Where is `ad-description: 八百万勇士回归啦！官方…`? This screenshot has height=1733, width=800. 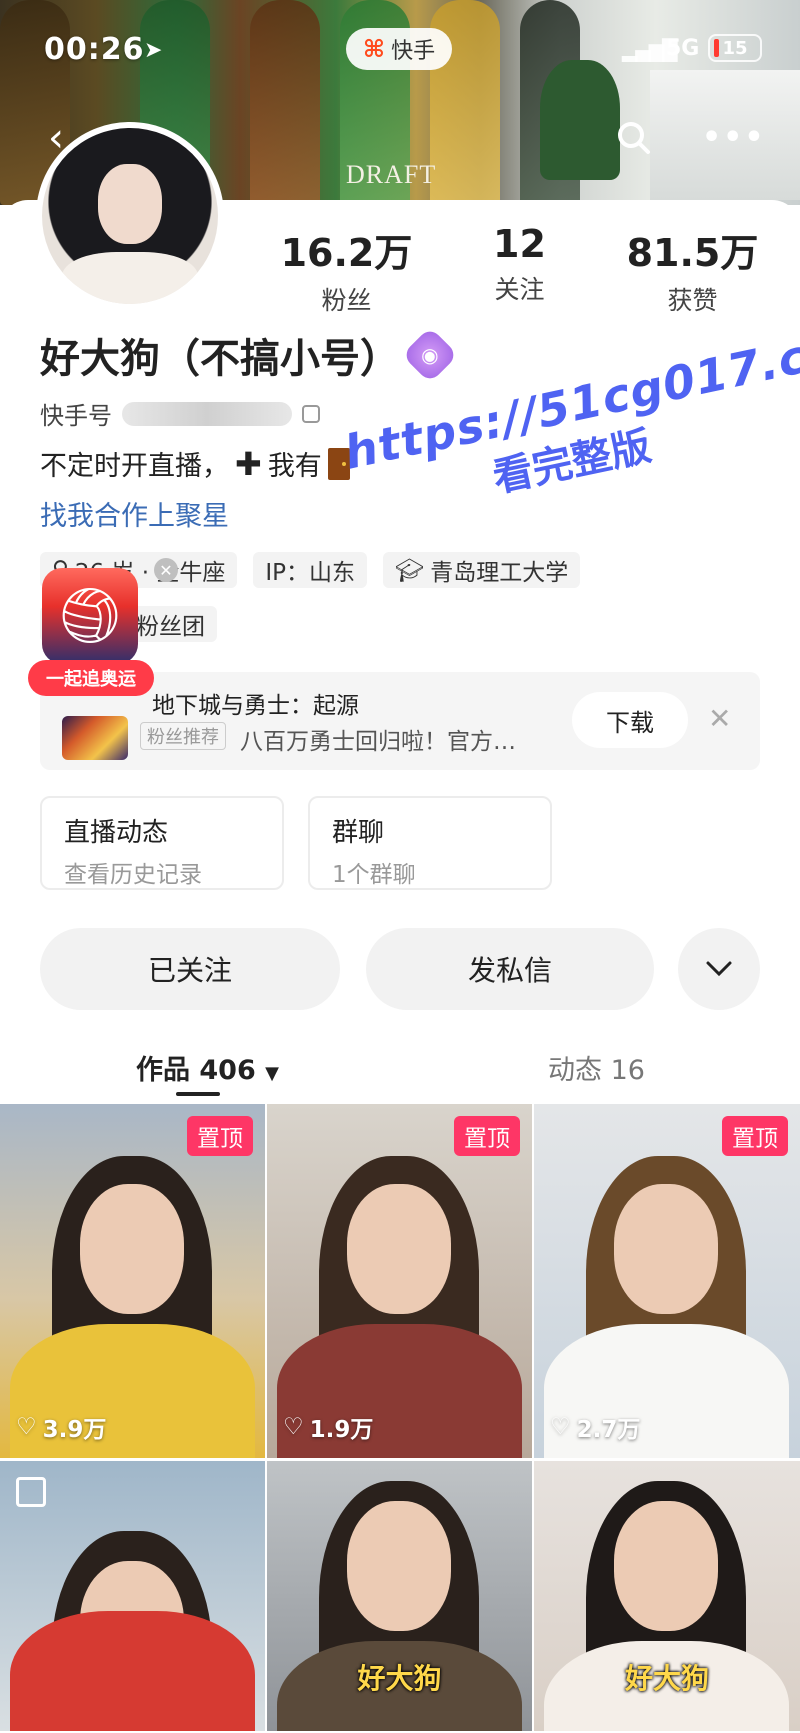
ad-description: 八百万勇士回归啦！官方… is located at coordinates (378, 742).